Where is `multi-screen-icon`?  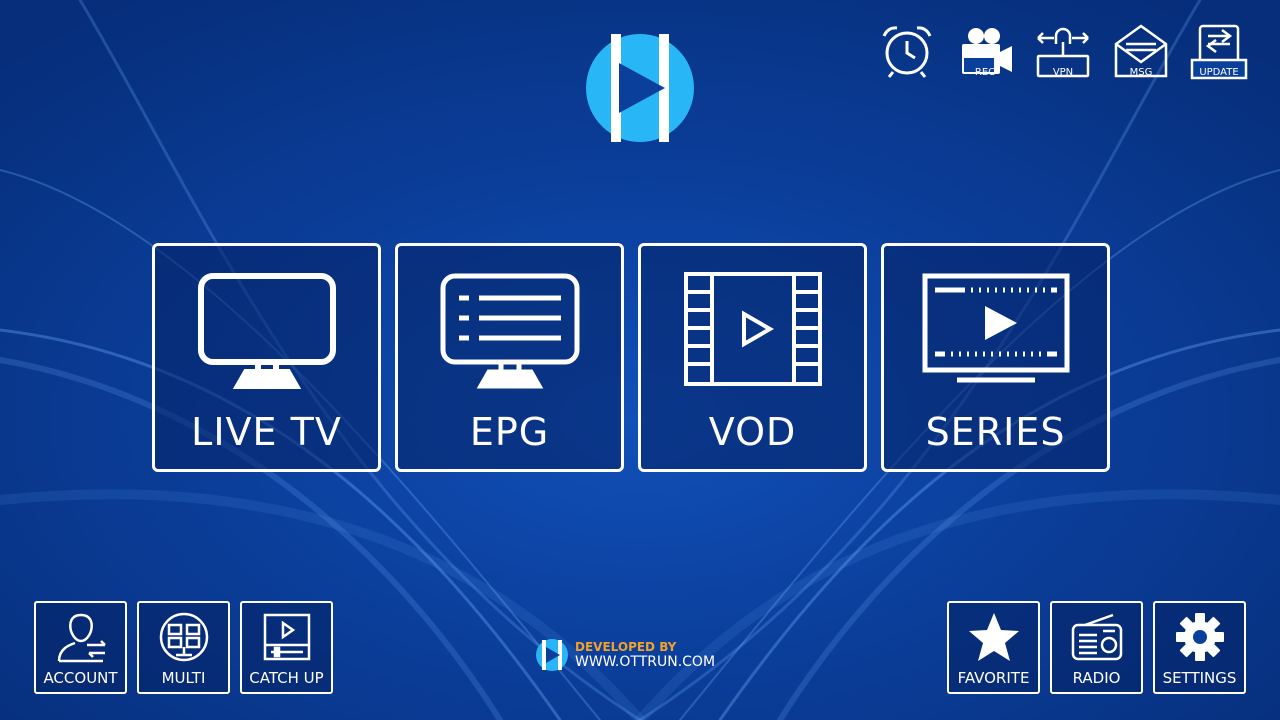 multi-screen-icon is located at coordinates (183, 637).